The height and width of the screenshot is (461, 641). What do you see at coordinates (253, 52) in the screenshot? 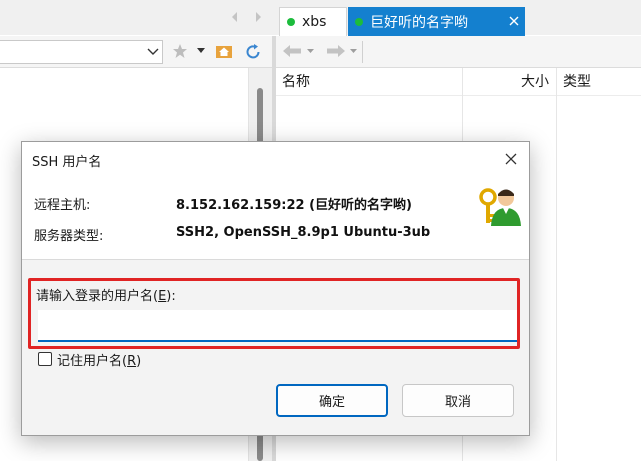
I see `refresh-icon` at bounding box center [253, 52].